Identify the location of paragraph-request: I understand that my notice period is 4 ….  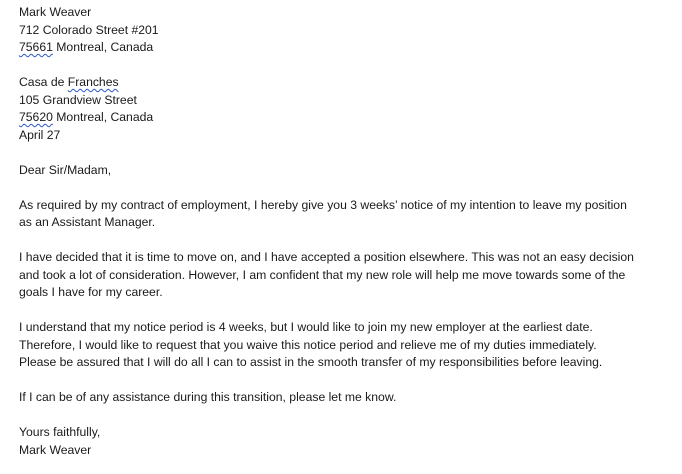
(339, 345).